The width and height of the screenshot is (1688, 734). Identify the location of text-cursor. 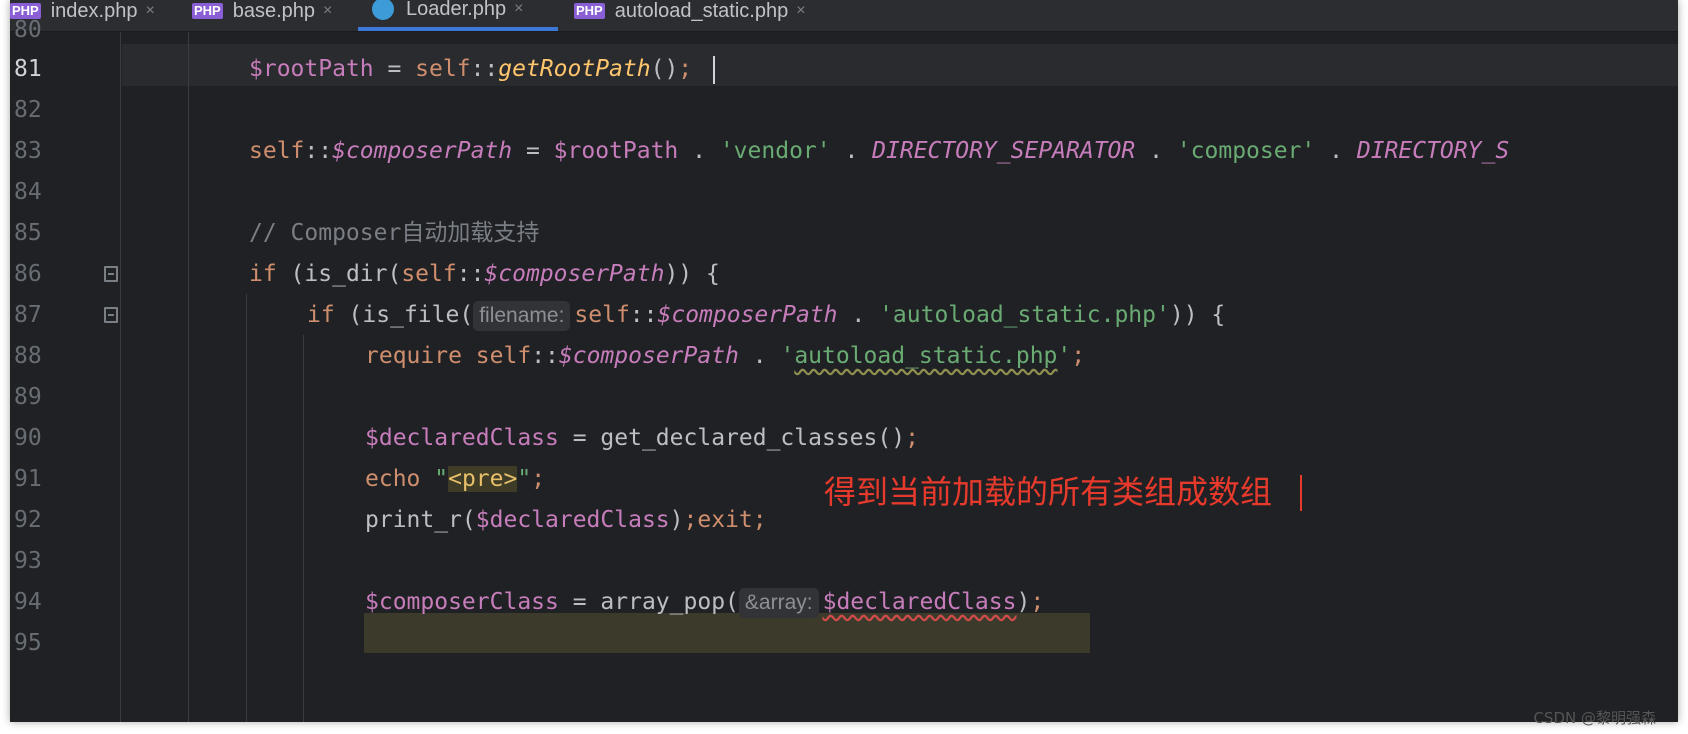
(714, 70).